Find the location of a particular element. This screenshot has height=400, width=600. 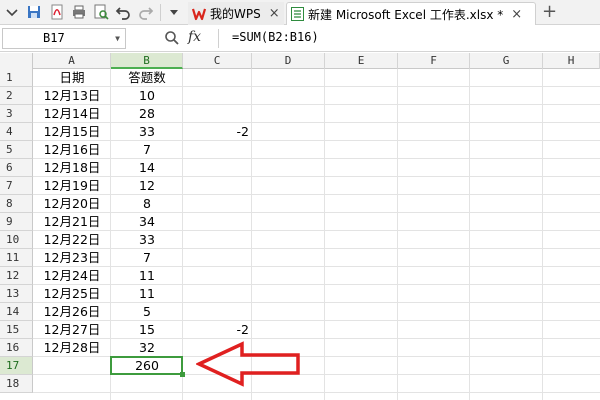

cell-b5: 7 is located at coordinates (147, 150).